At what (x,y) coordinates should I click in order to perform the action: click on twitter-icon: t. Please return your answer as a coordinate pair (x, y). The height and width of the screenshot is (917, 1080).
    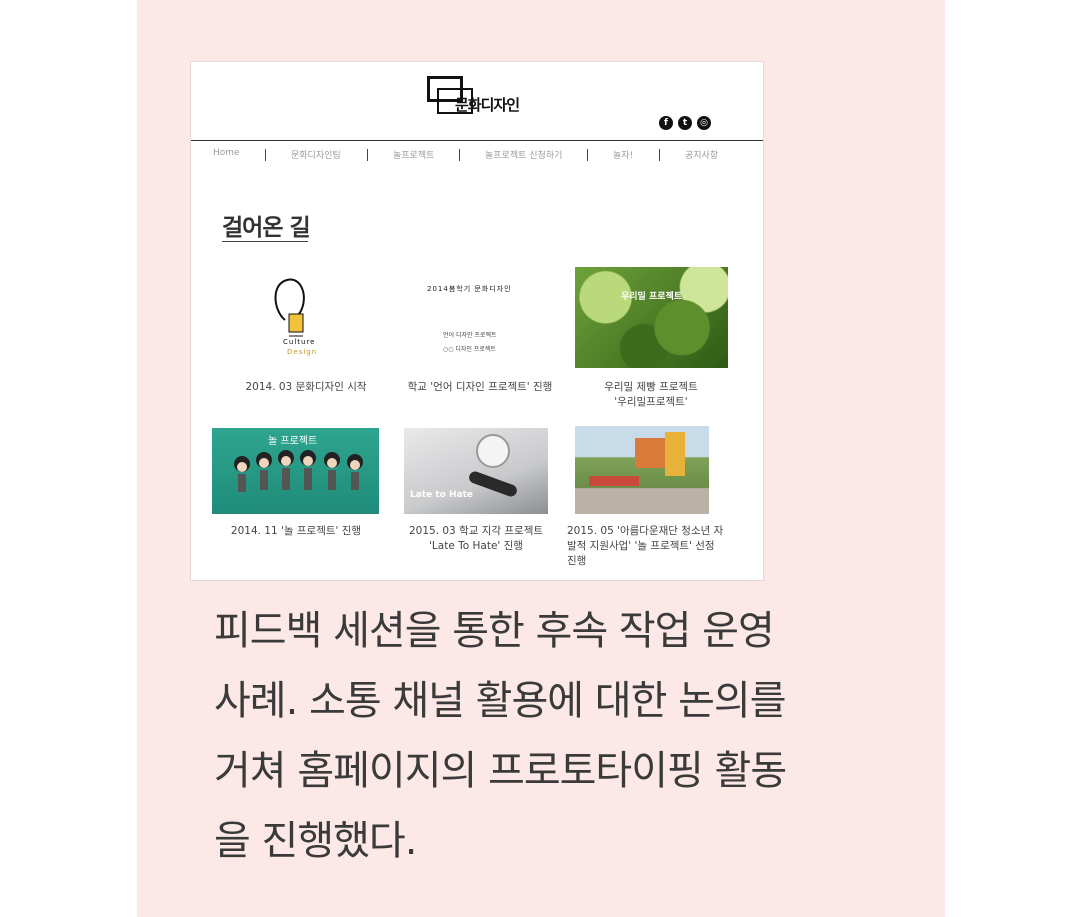
    Looking at the image, I should click on (685, 123).